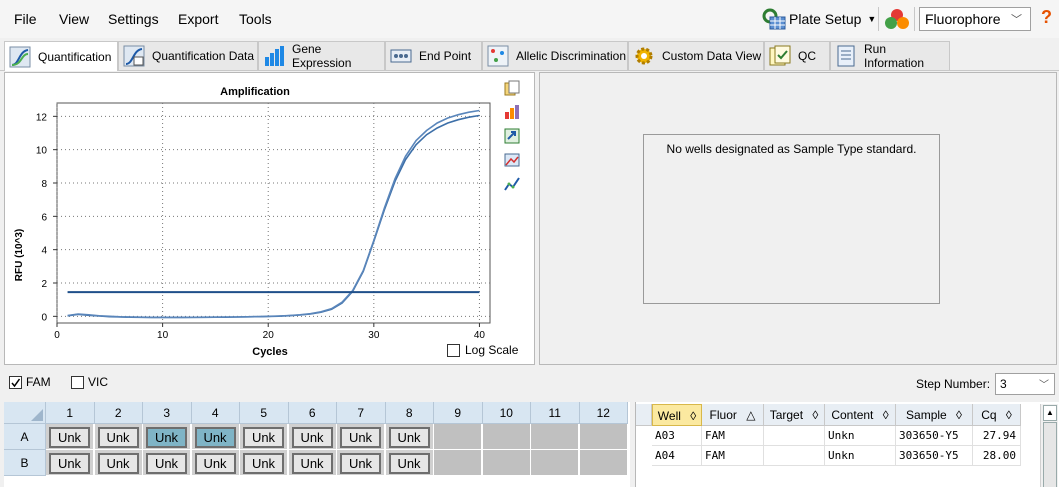 The image size is (1059, 487). What do you see at coordinates (512, 112) in the screenshot?
I see `chart-colors-icon` at bounding box center [512, 112].